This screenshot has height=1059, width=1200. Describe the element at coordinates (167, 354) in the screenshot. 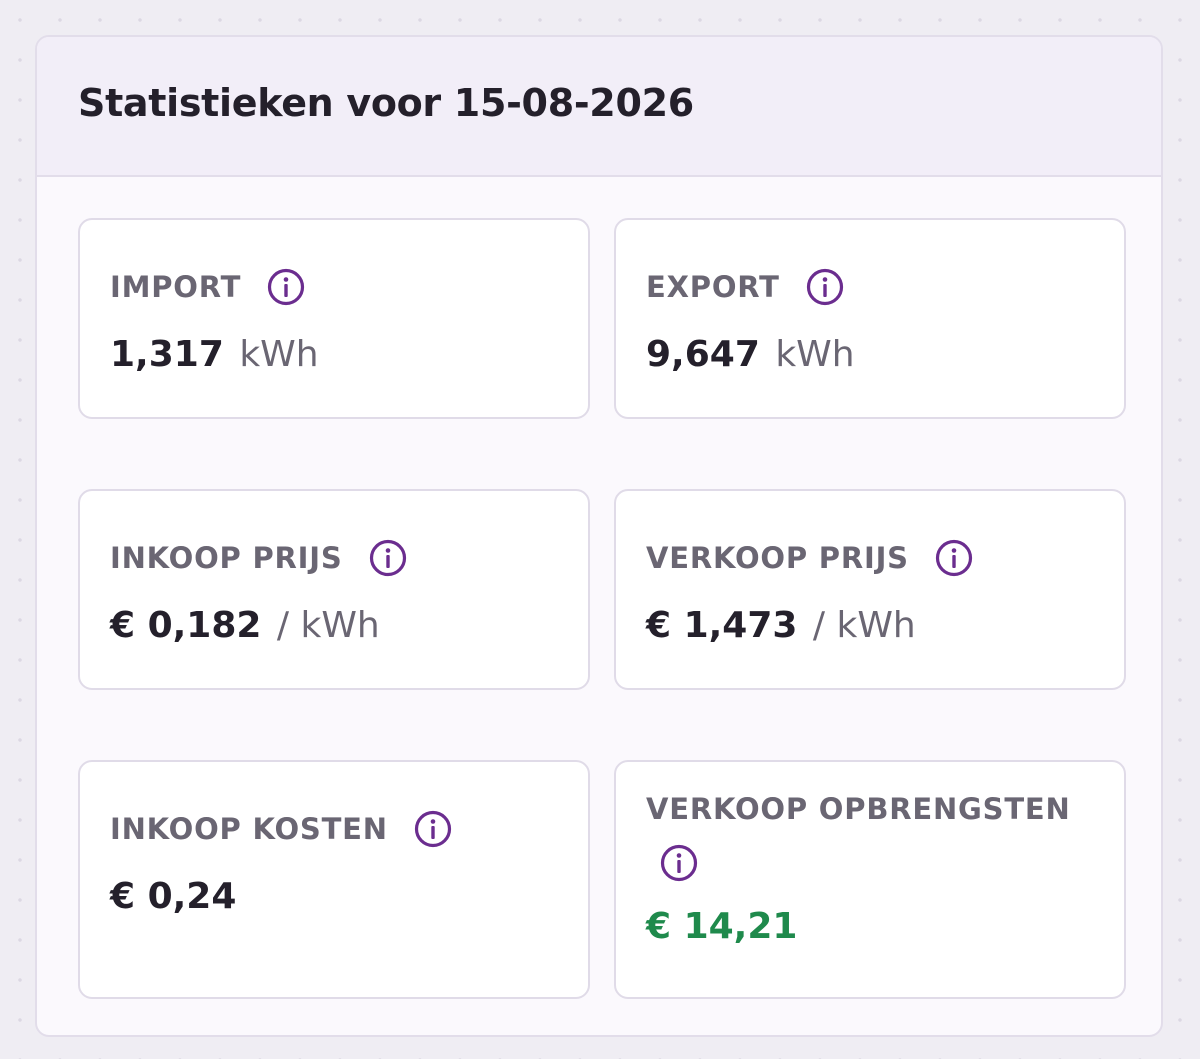

I see `stat-number: 1,317` at that location.